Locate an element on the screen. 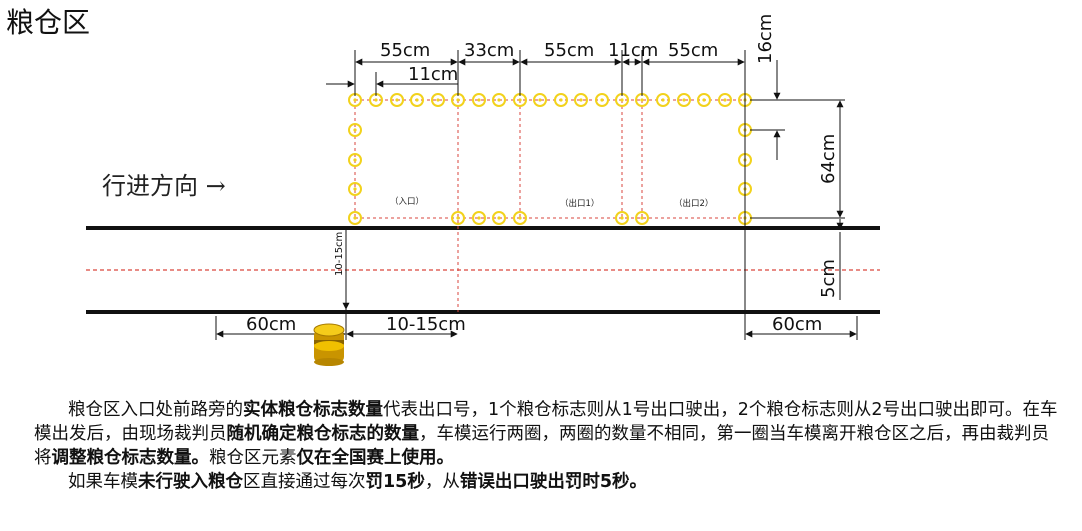 The height and width of the screenshot is (531, 1082). desc-text: 粮仓区入口处前路旁的 is located at coordinates (155, 410).